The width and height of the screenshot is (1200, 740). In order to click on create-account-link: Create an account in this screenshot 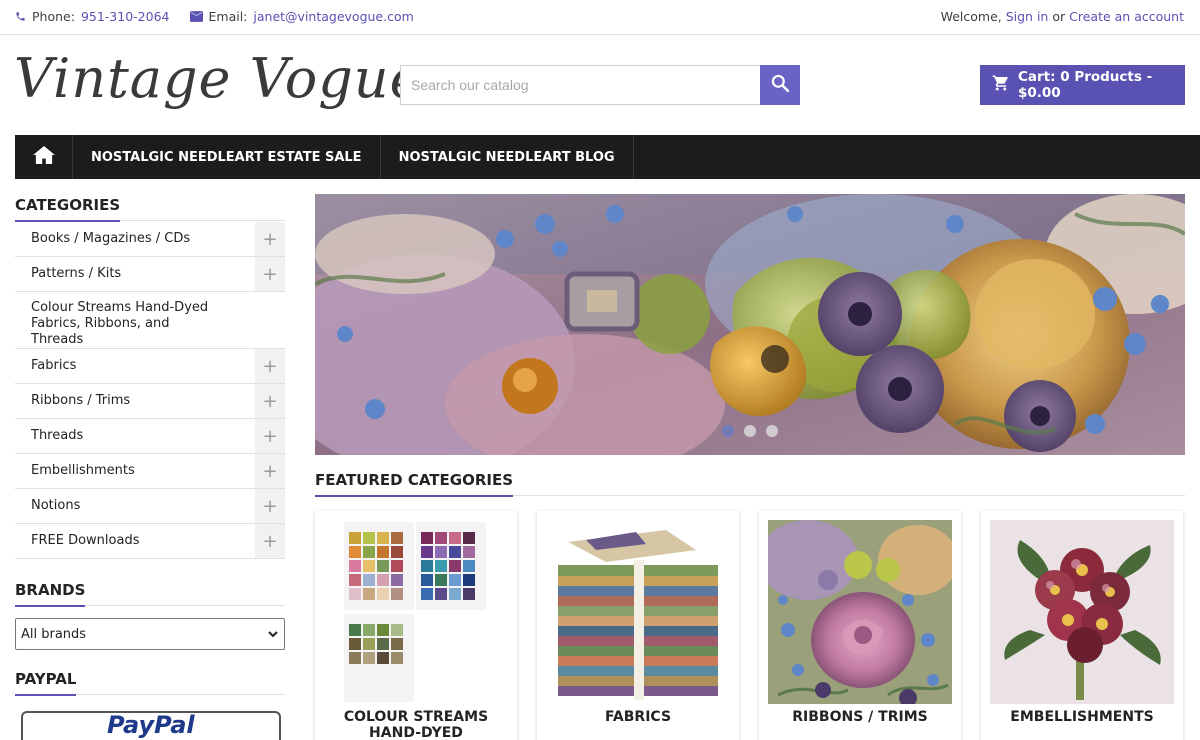, I will do `click(1126, 16)`.